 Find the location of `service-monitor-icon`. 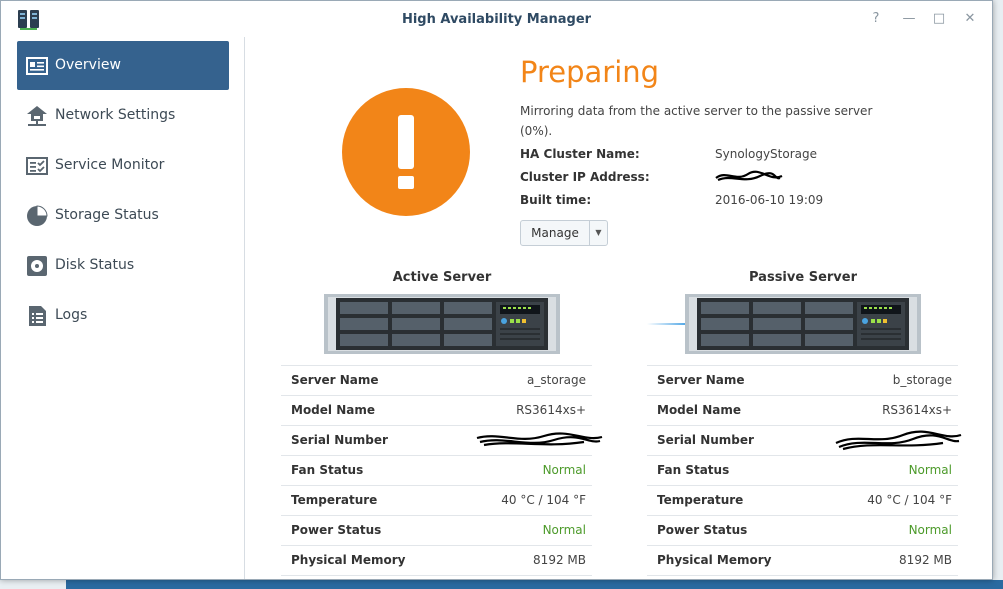

service-monitor-icon is located at coordinates (37, 166).